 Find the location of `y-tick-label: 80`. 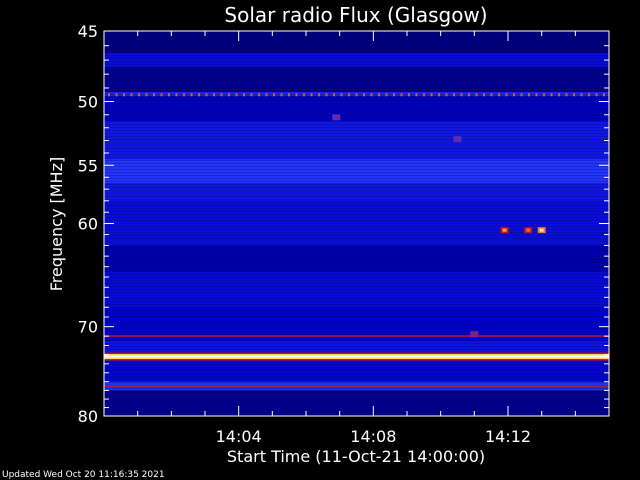

y-tick-label: 80 is located at coordinates (88, 416).